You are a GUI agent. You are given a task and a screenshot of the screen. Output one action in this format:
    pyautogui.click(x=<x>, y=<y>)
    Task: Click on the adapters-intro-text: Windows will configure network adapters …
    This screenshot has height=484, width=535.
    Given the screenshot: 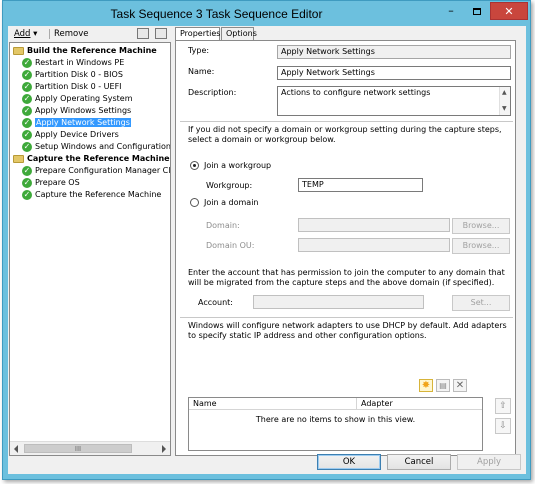 What is the action you would take?
    pyautogui.click(x=347, y=330)
    